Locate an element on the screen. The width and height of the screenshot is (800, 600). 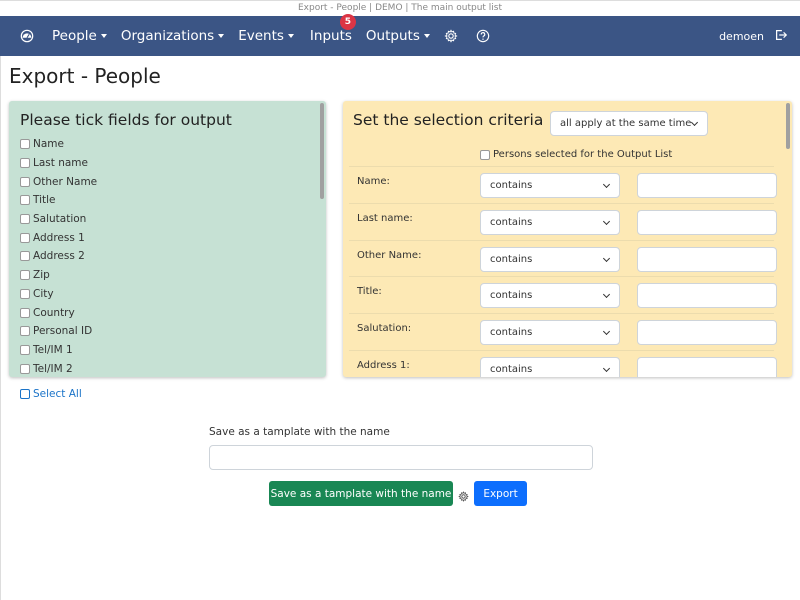
nav-organizations: Organizations is located at coordinates (172, 36).